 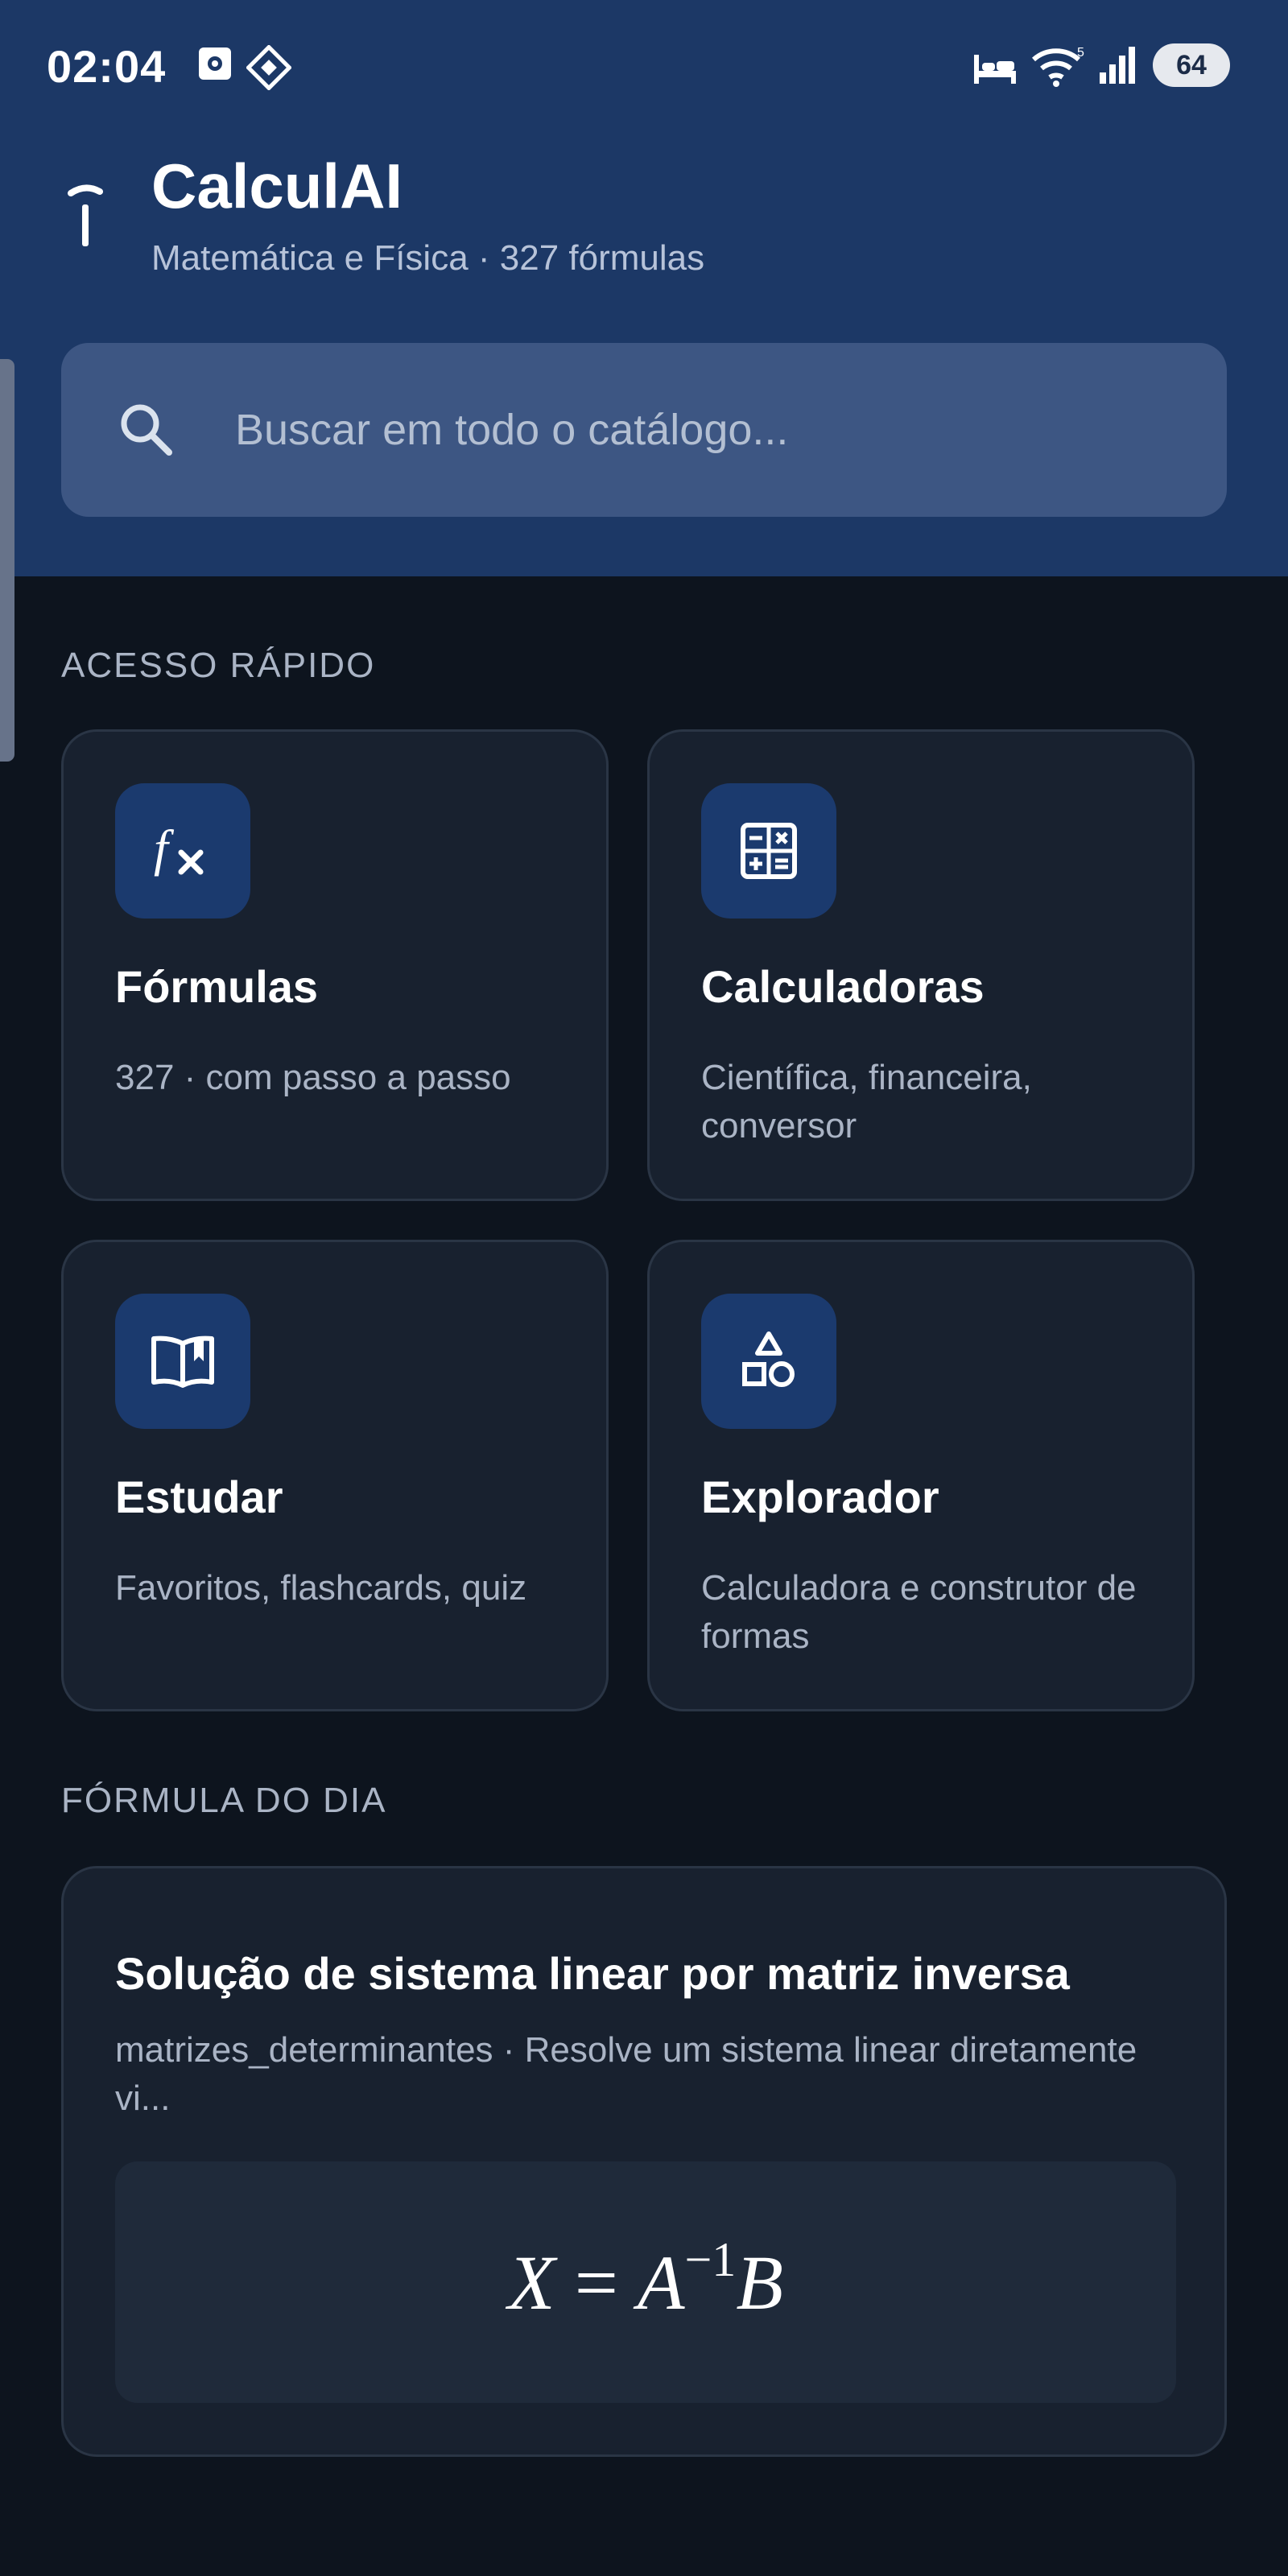 What do you see at coordinates (661, 2282) in the screenshot?
I see `formula-matrix-a: A` at bounding box center [661, 2282].